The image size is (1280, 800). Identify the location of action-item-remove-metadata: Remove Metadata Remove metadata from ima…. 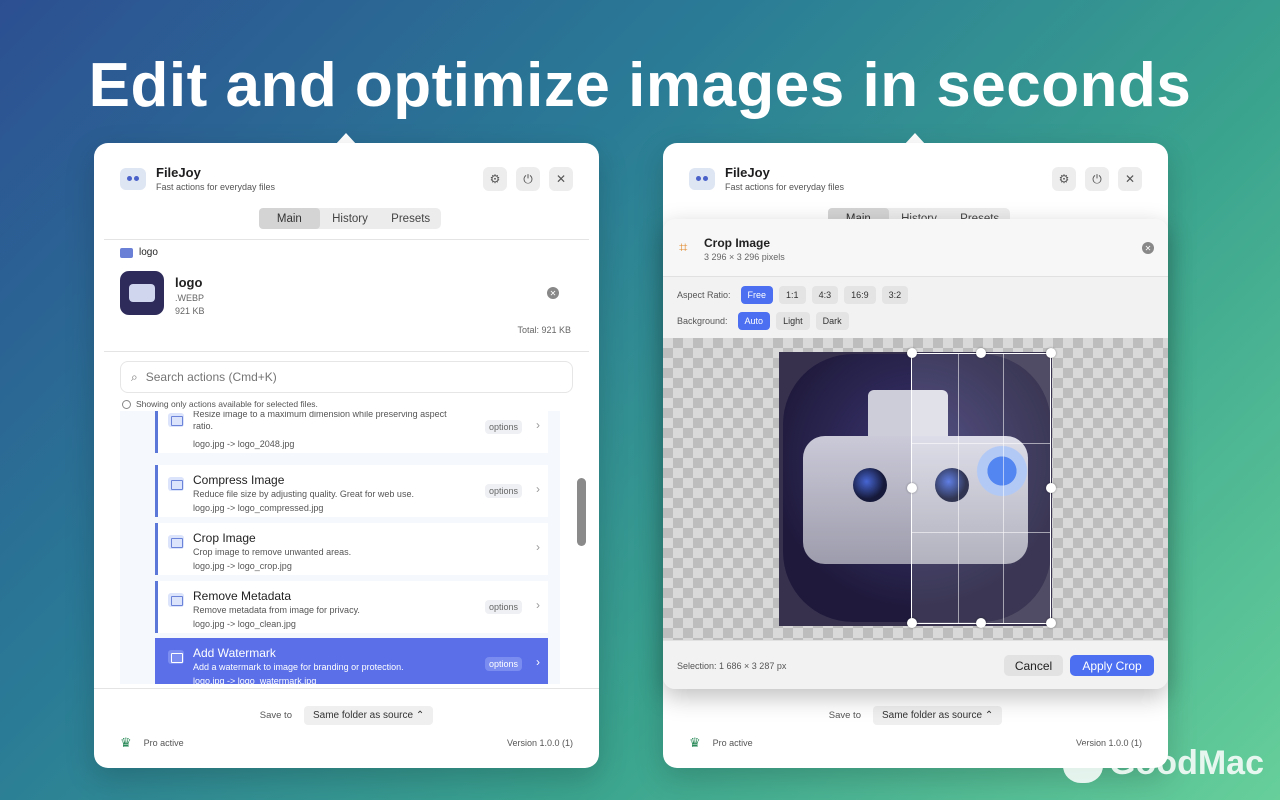
(351, 607).